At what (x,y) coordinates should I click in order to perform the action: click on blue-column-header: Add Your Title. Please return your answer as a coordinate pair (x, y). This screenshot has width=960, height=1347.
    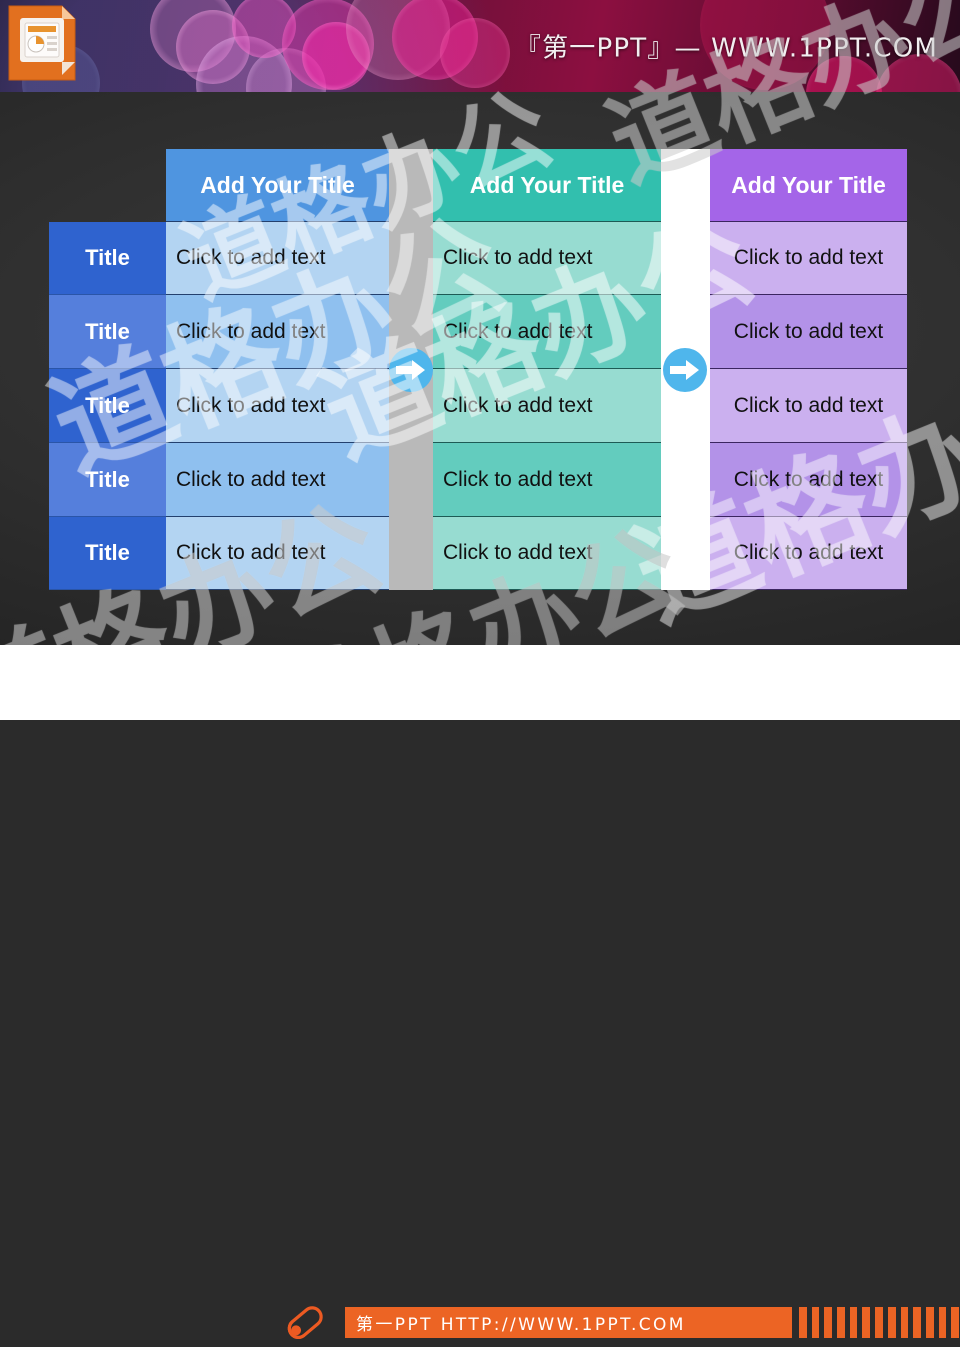
    Looking at the image, I should click on (277, 185).